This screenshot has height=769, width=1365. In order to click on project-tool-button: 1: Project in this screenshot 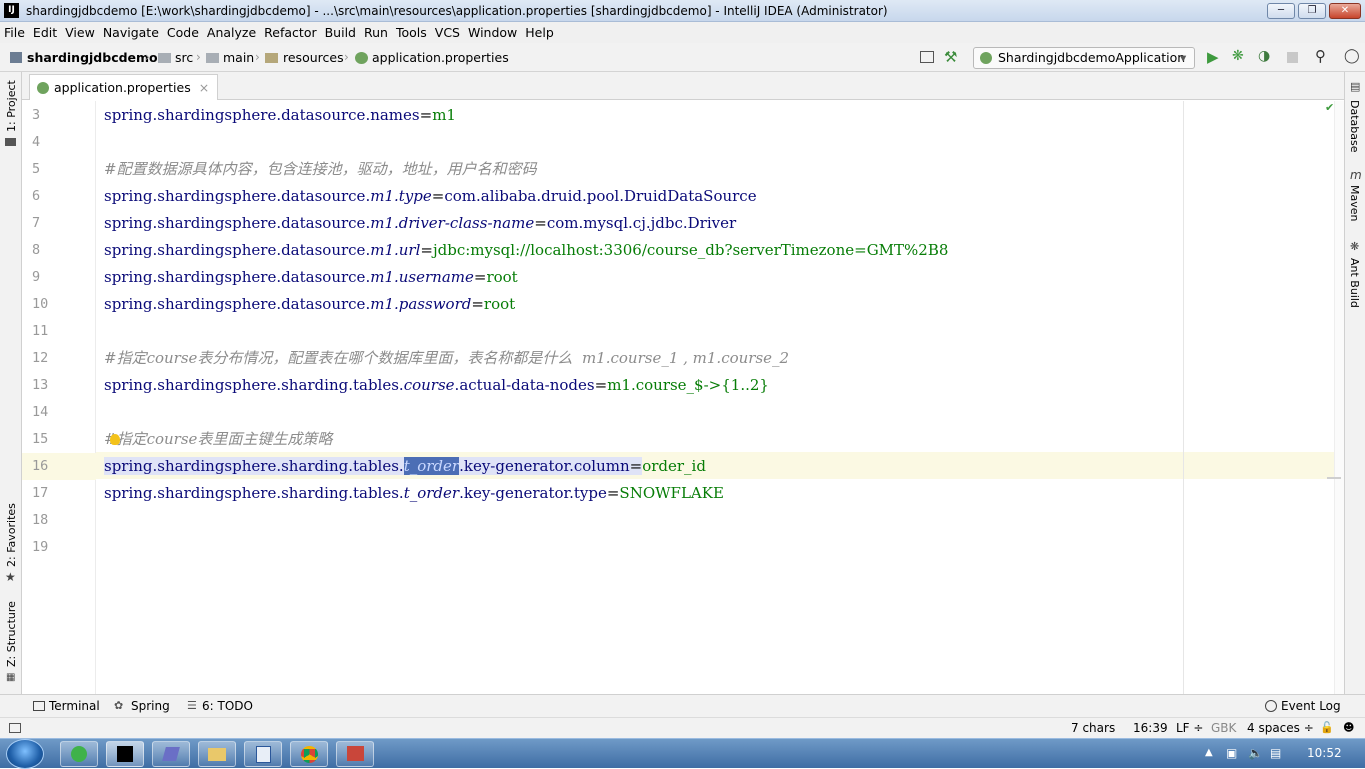, I will do `click(11, 106)`.